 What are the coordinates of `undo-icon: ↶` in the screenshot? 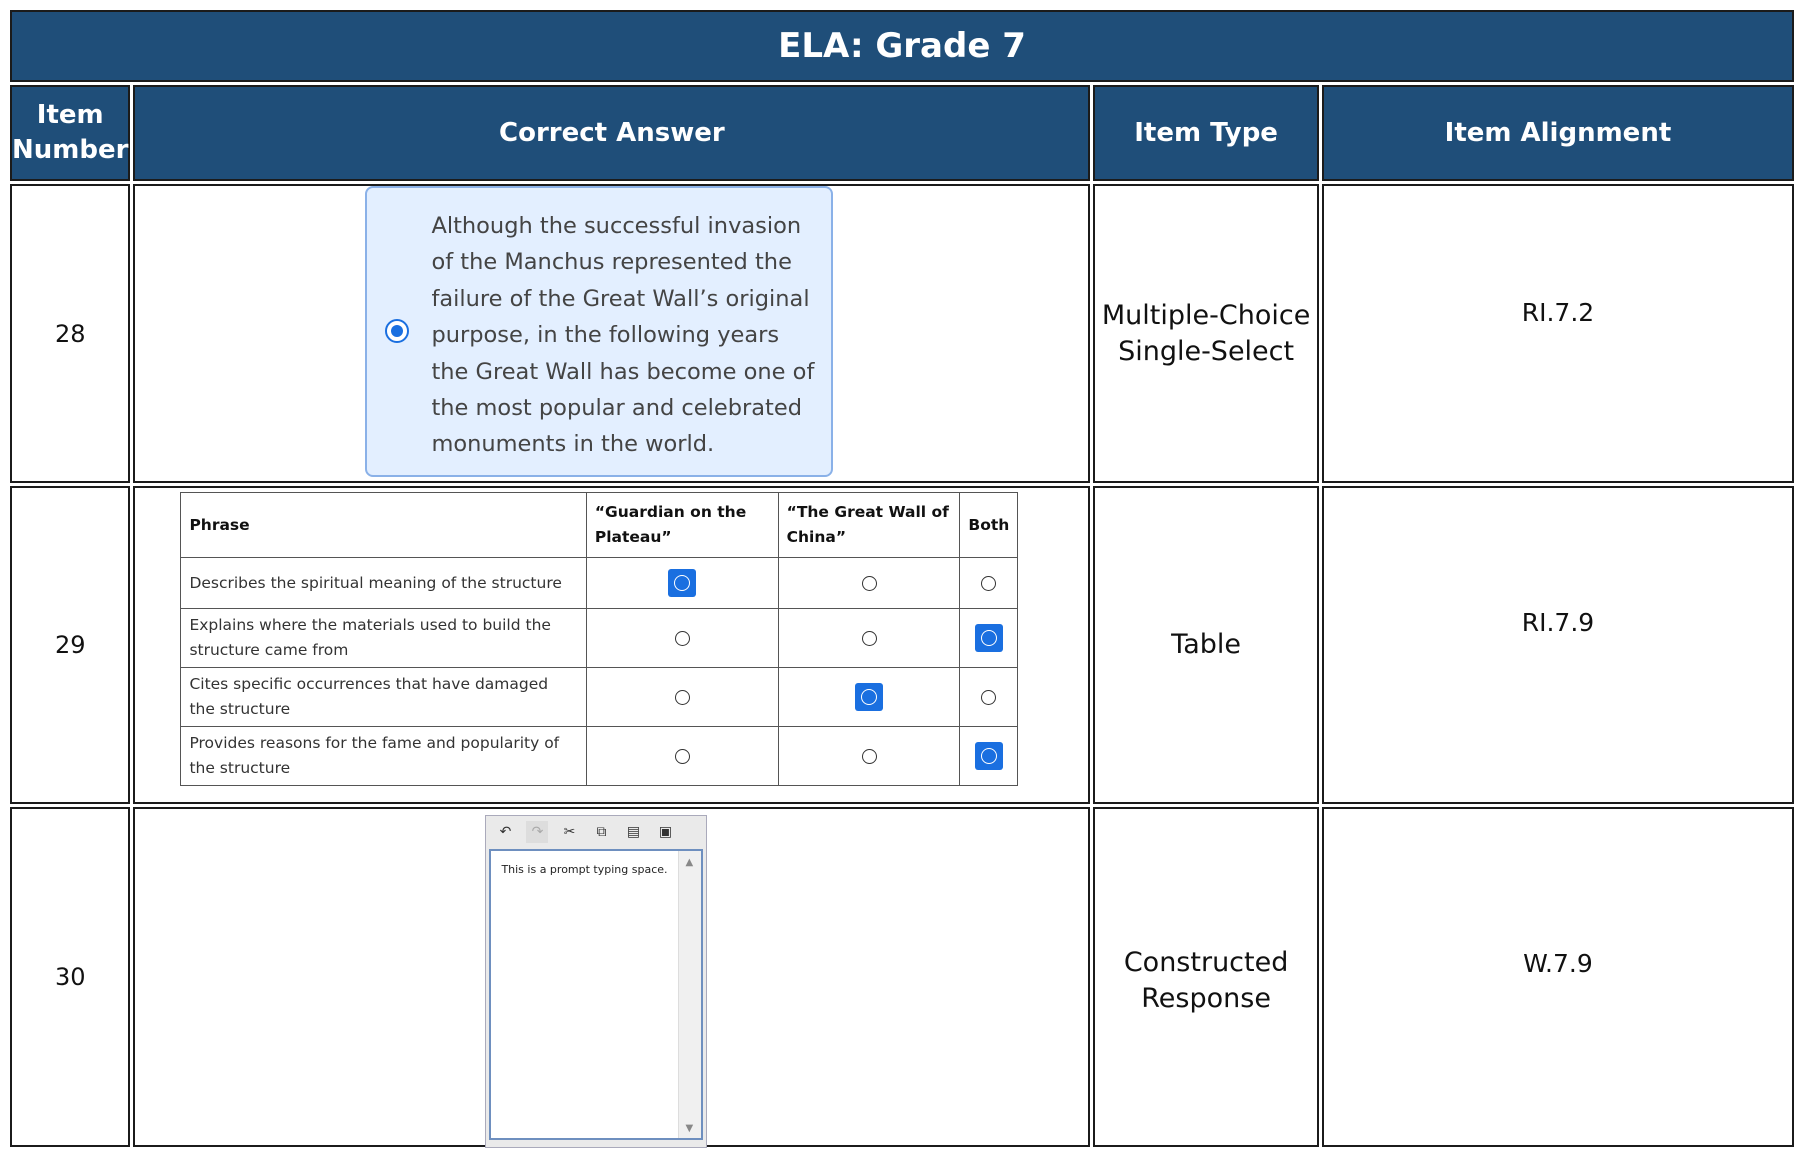 It's located at (505, 832).